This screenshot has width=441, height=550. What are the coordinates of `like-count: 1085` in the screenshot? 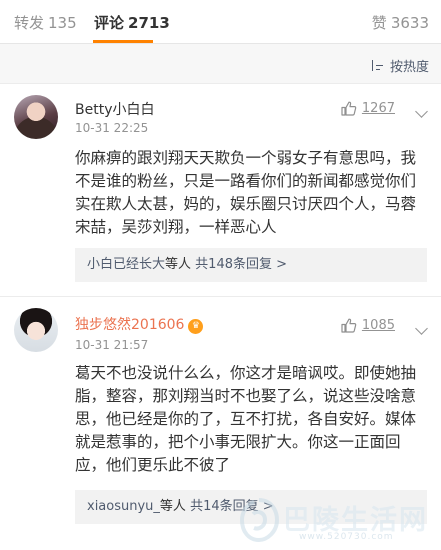 It's located at (378, 325).